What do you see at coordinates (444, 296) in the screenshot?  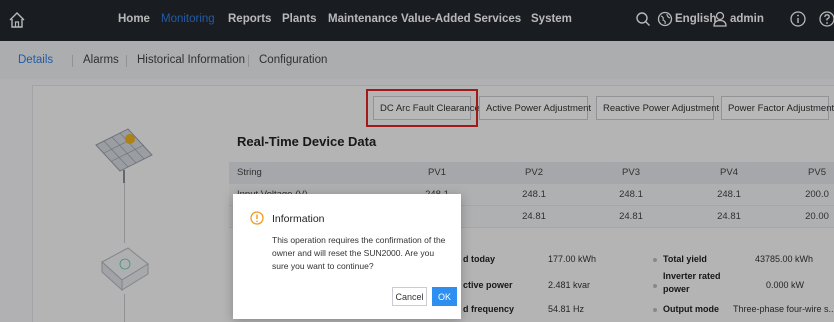 I see `ok-button: OK` at bounding box center [444, 296].